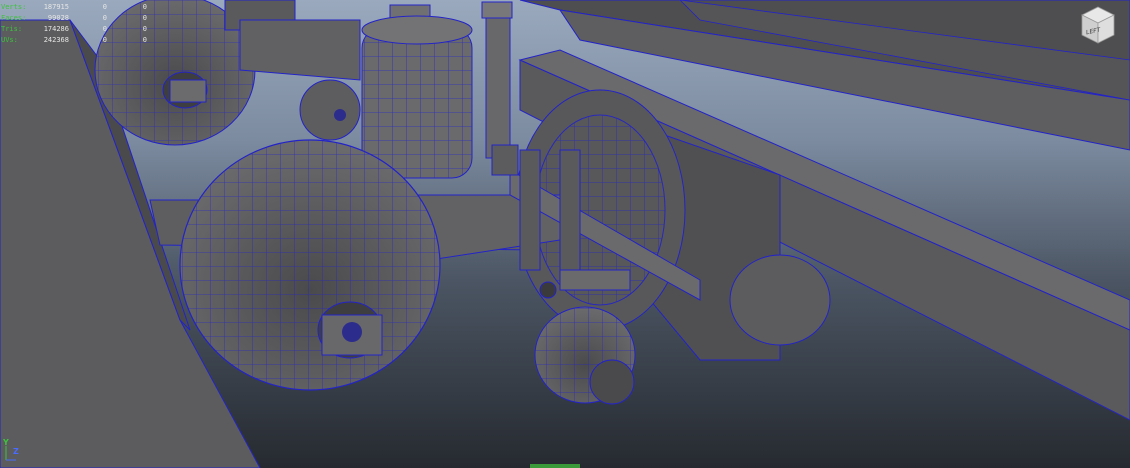 Image resolution: width=1130 pixels, height=468 pixels. What do you see at coordinates (56, 40) in the screenshot?
I see `hud-value: 242368` at bounding box center [56, 40].